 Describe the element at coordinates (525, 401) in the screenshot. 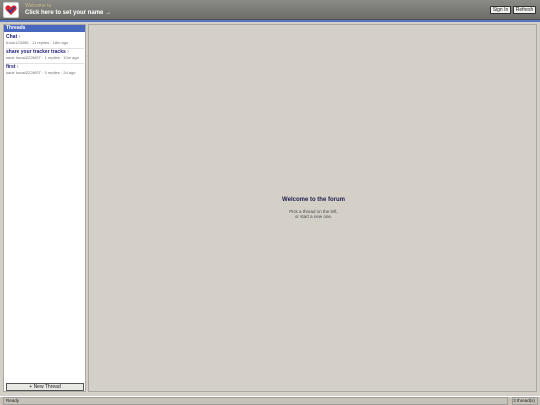

I see `thread-count: 3 thread(s)` at that location.